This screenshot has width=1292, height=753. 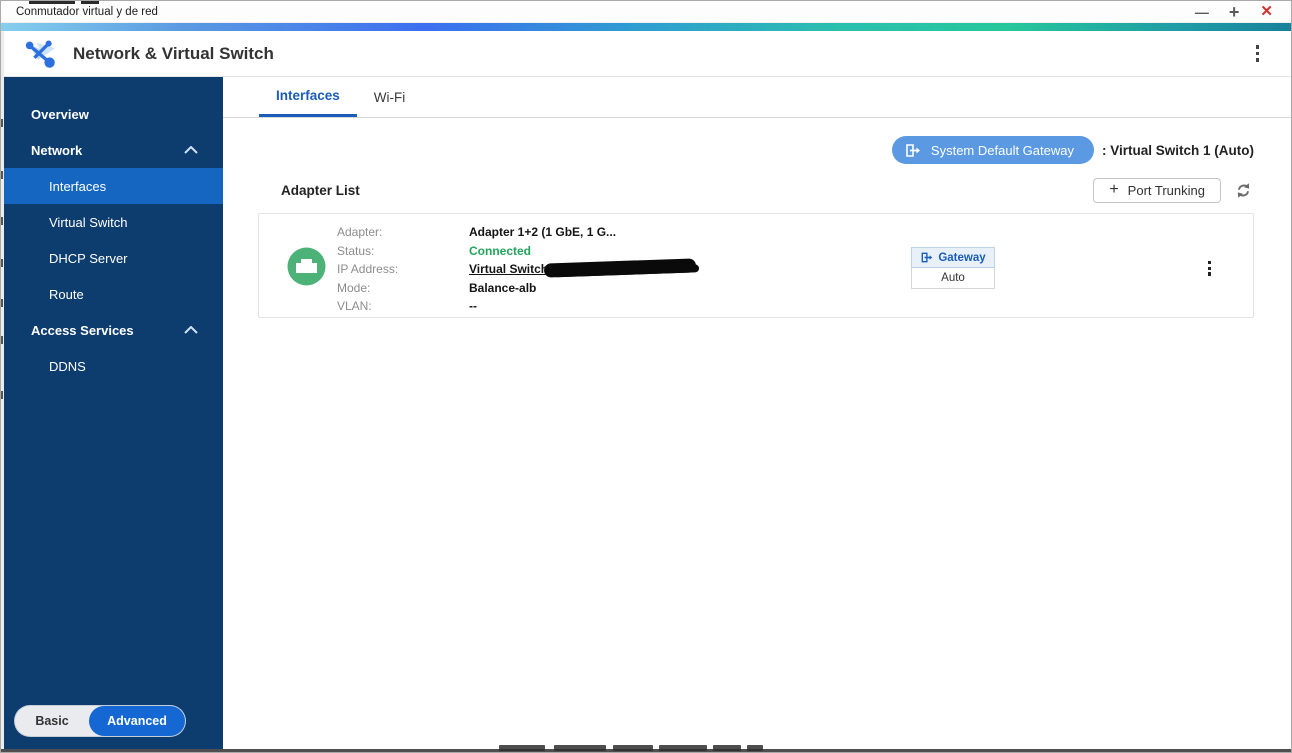 I want to click on field-label: Status:, so click(x=356, y=250).